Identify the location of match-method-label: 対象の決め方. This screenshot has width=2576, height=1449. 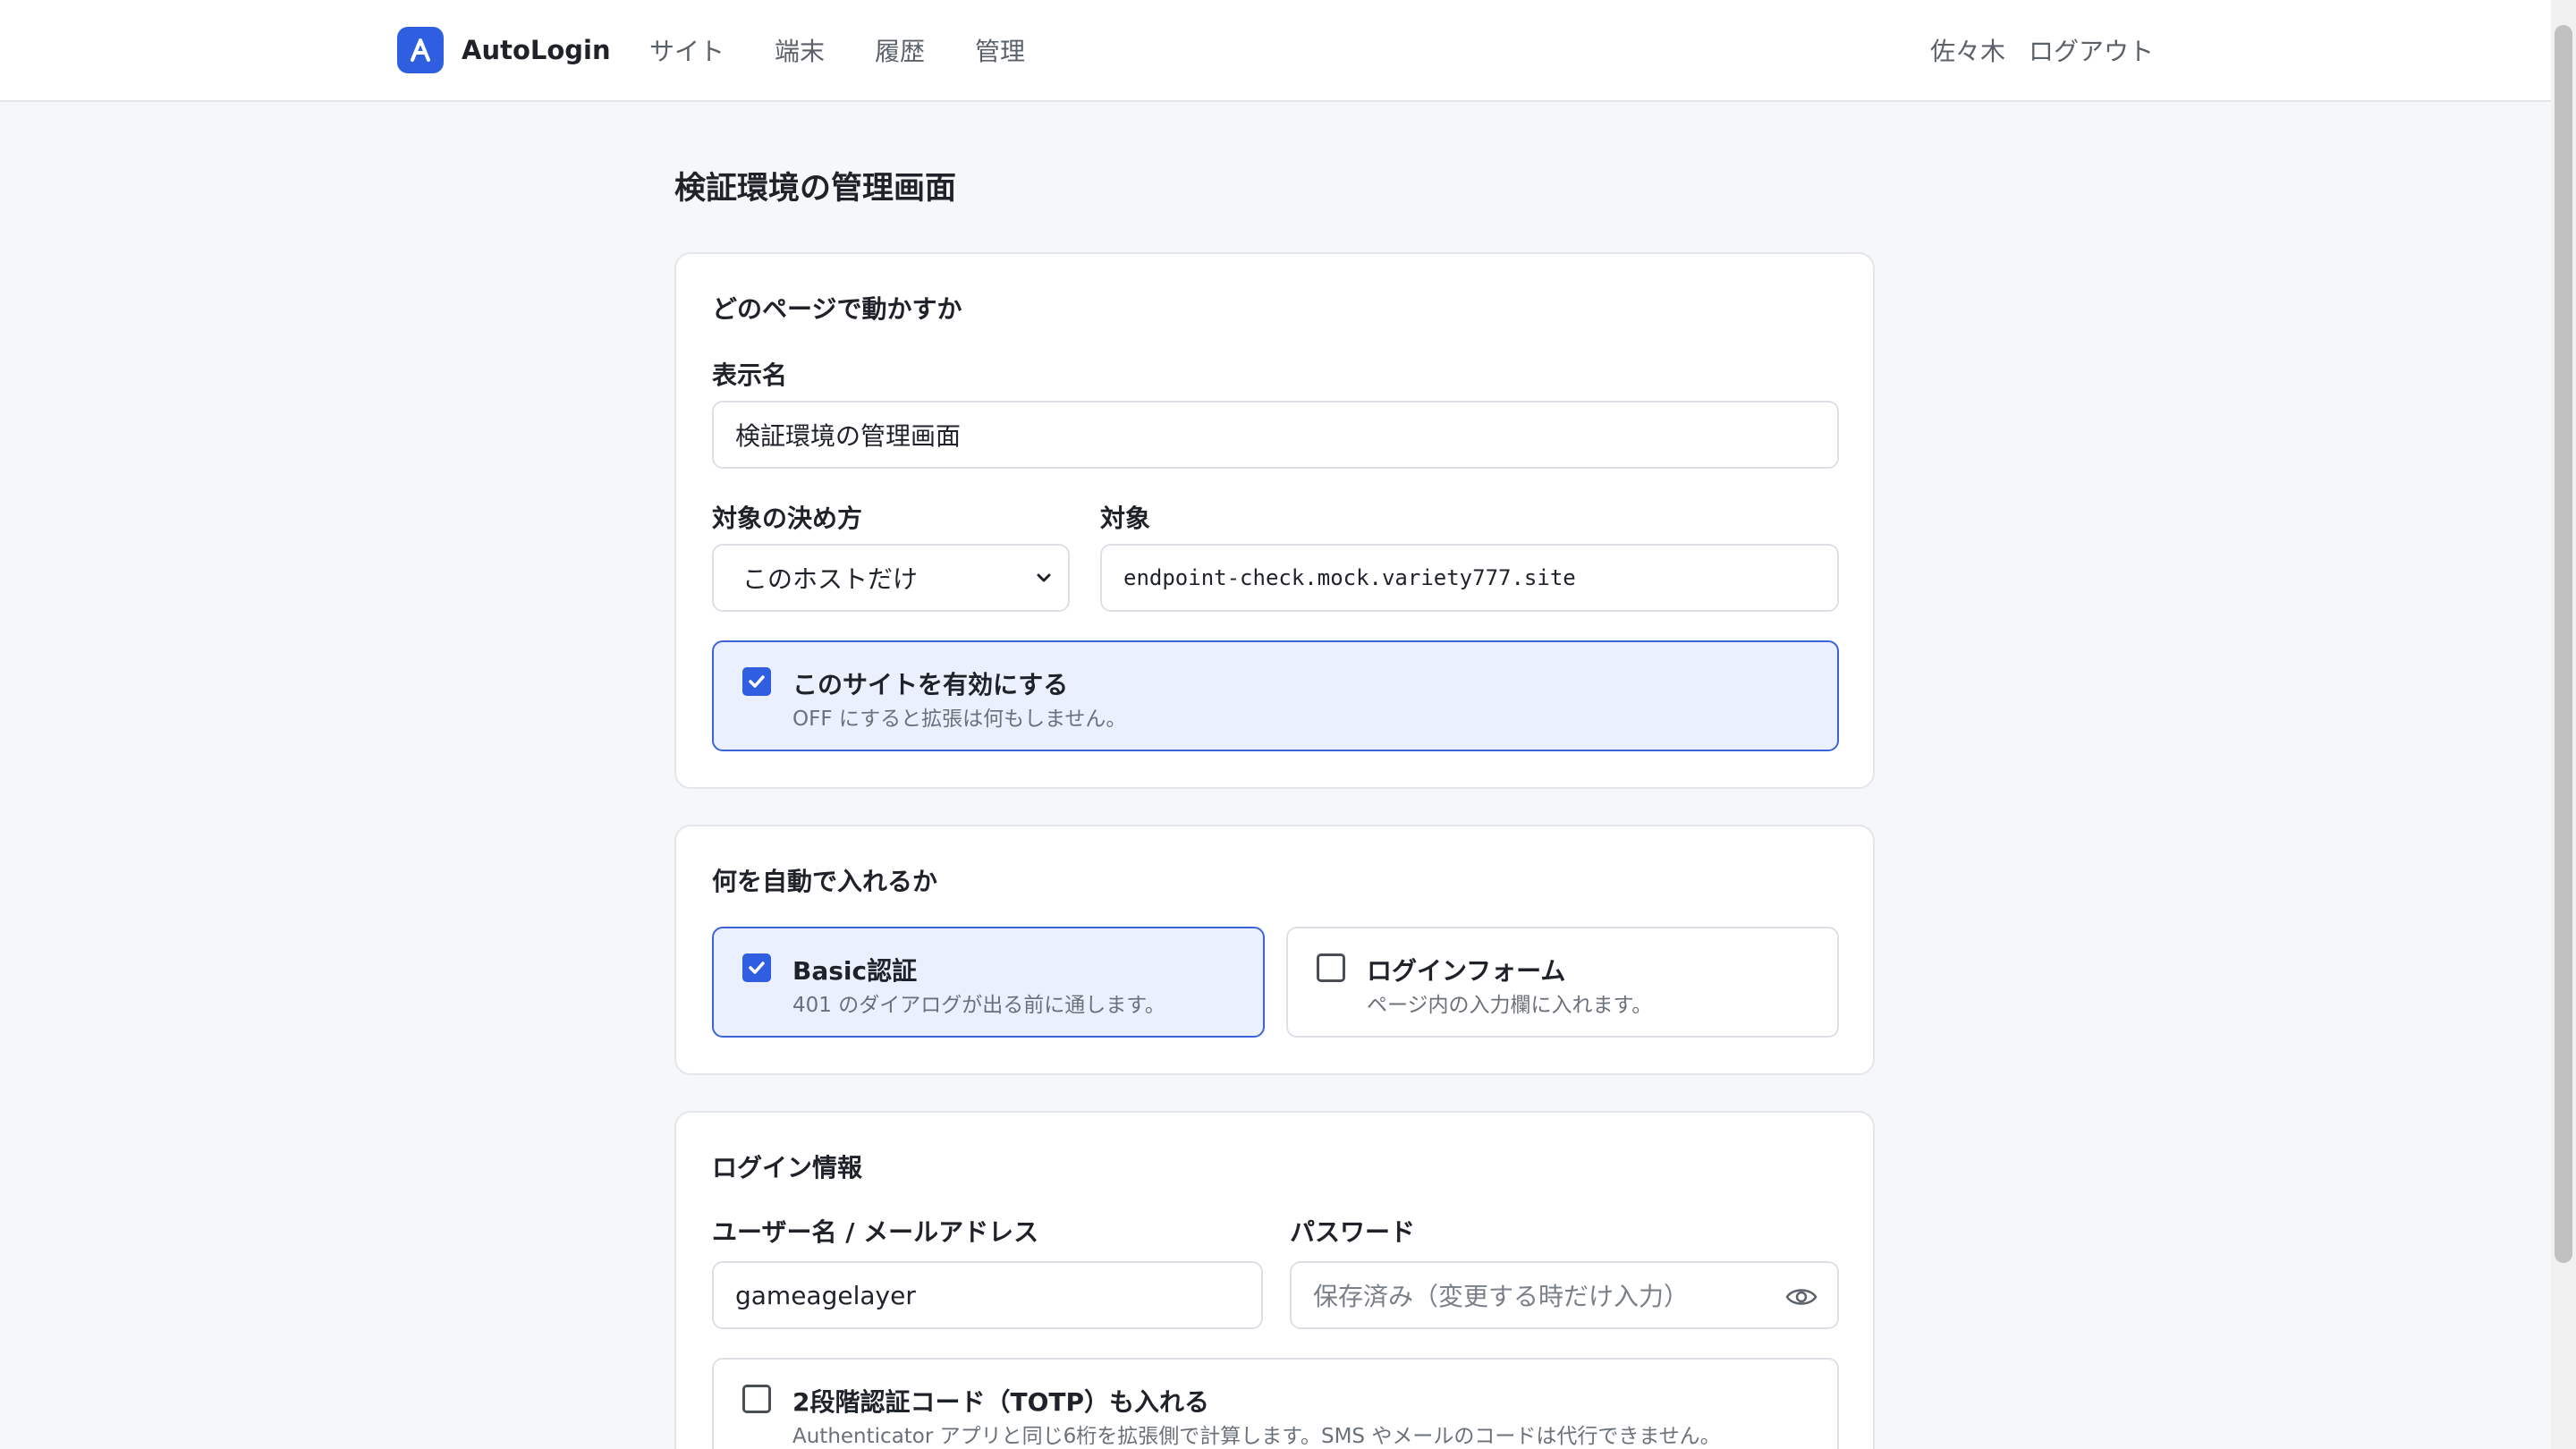
(787, 518).